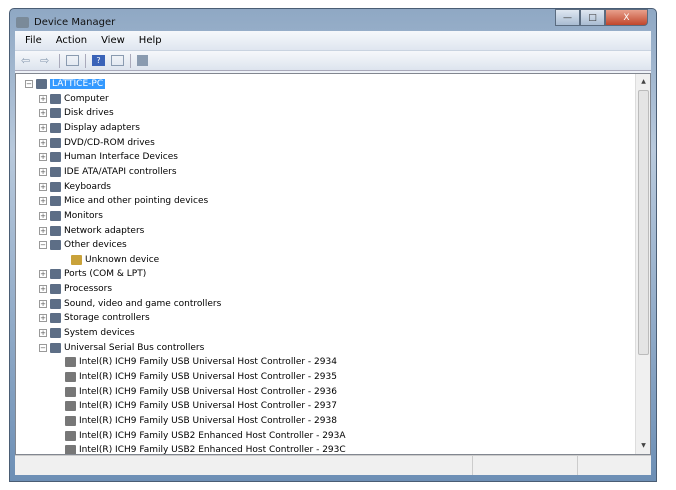 The height and width of the screenshot is (490, 676). I want to click on view-icon, so click(117, 60).